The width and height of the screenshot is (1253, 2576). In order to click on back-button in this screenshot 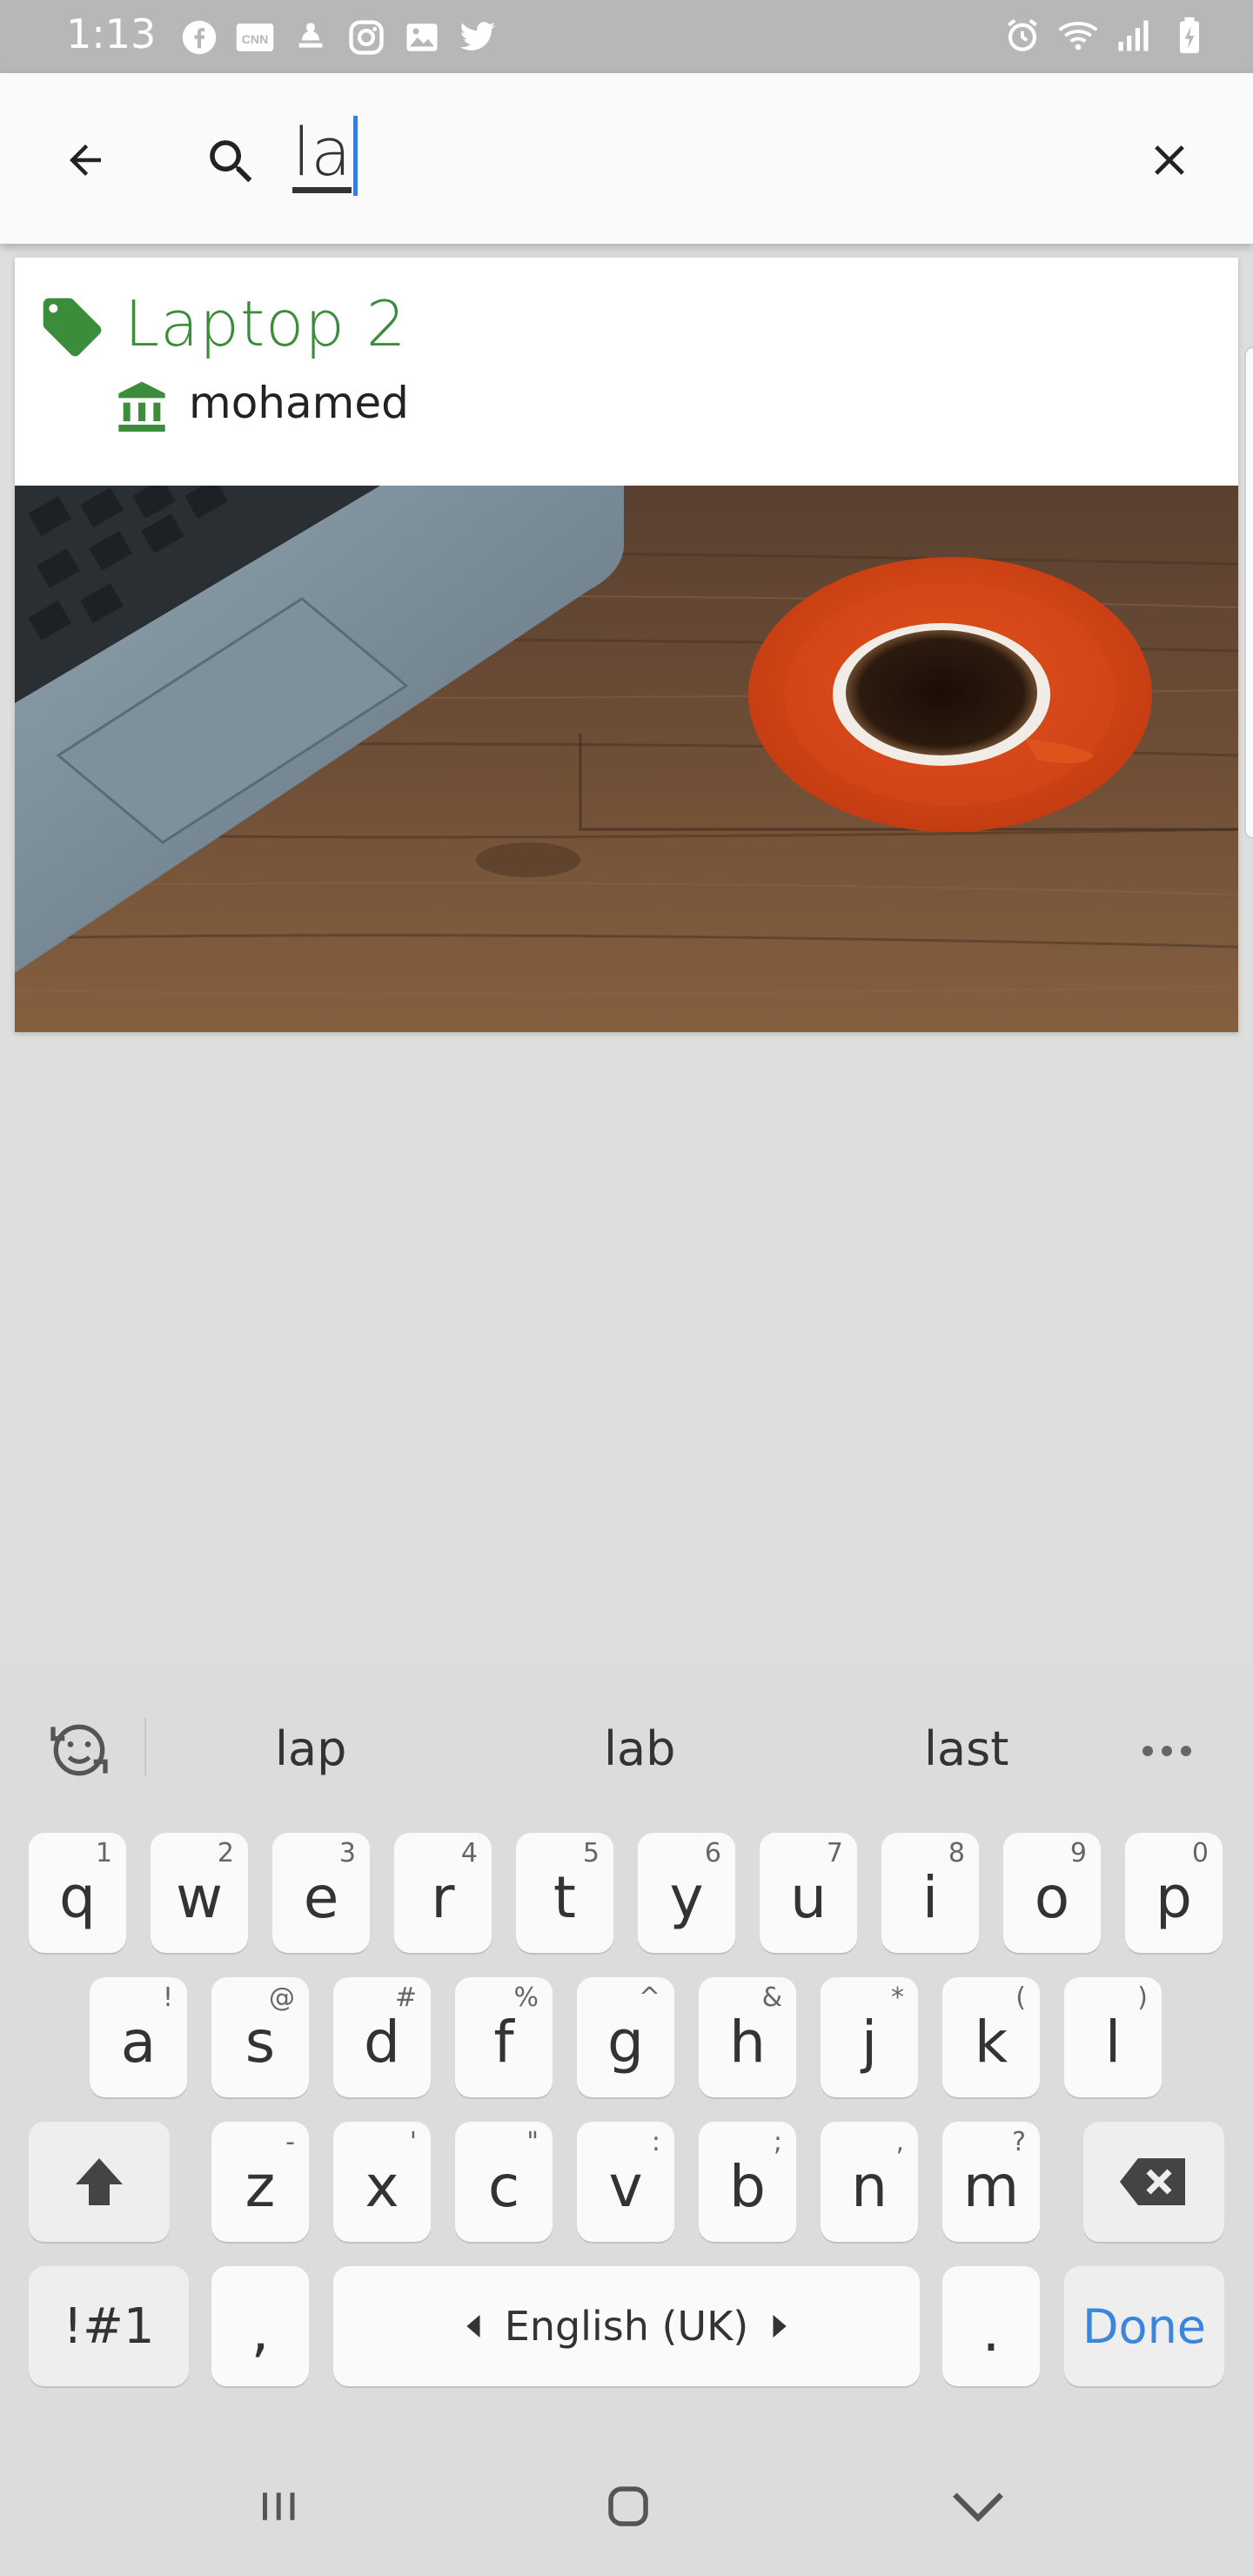, I will do `click(85, 160)`.